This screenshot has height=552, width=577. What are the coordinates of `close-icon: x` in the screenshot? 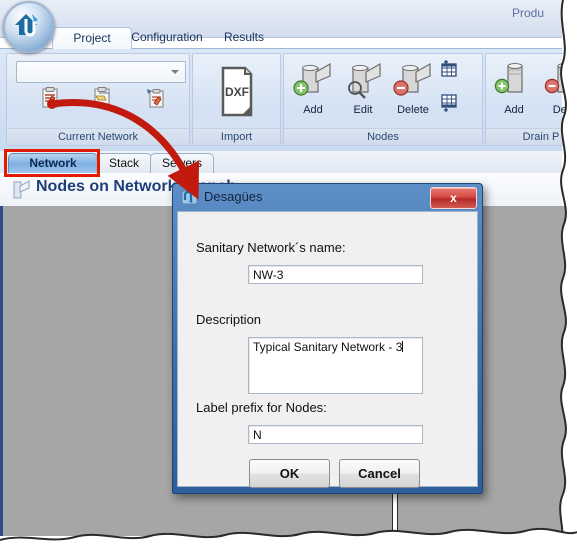 It's located at (453, 198).